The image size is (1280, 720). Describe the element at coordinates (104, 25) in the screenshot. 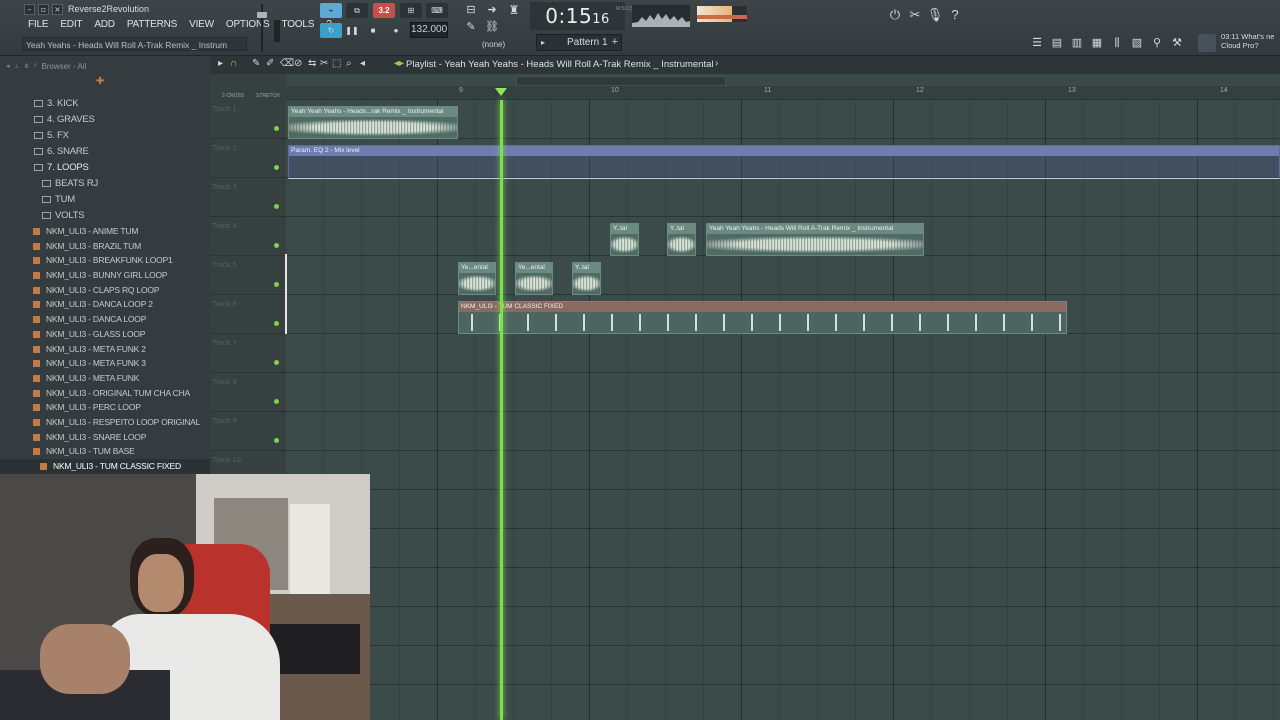

I see `menu-add: ADD` at that location.